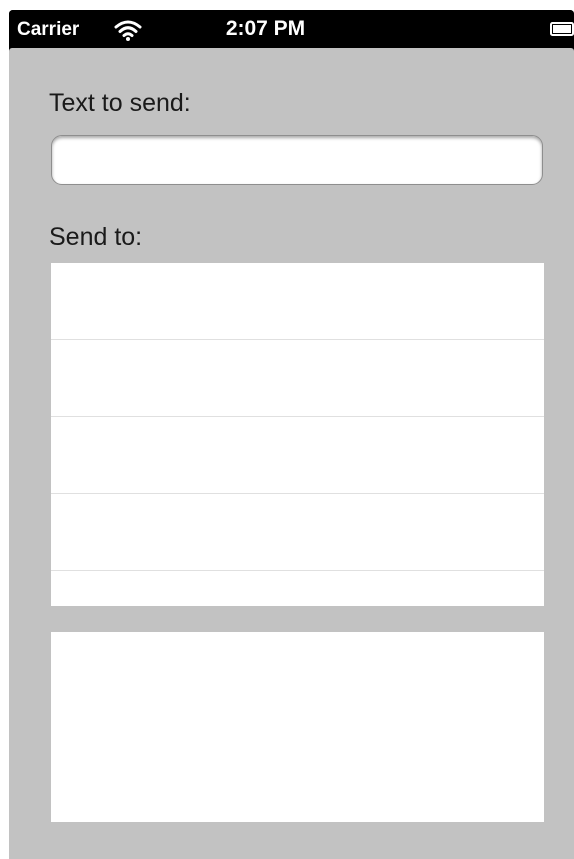 The width and height of the screenshot is (574, 859). I want to click on battery-icon, so click(562, 29).